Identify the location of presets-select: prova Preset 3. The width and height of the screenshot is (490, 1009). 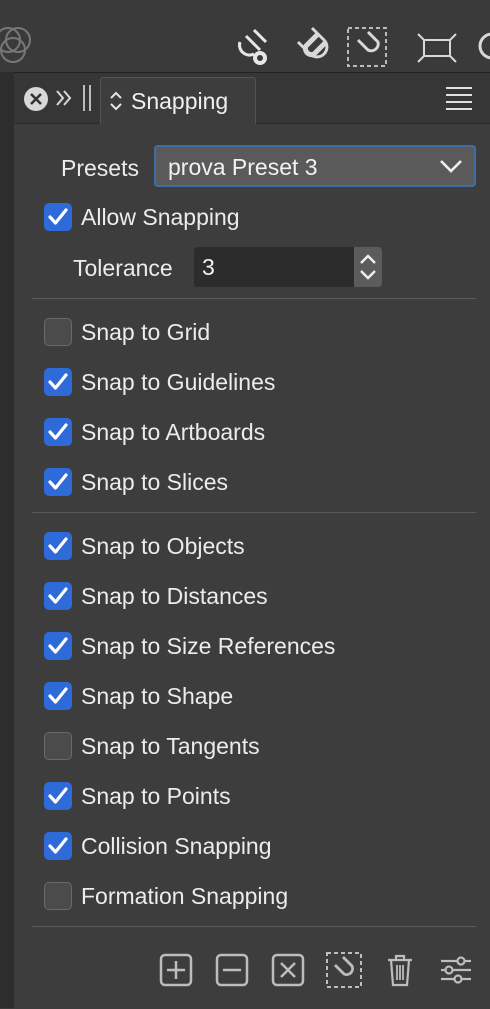
(315, 166).